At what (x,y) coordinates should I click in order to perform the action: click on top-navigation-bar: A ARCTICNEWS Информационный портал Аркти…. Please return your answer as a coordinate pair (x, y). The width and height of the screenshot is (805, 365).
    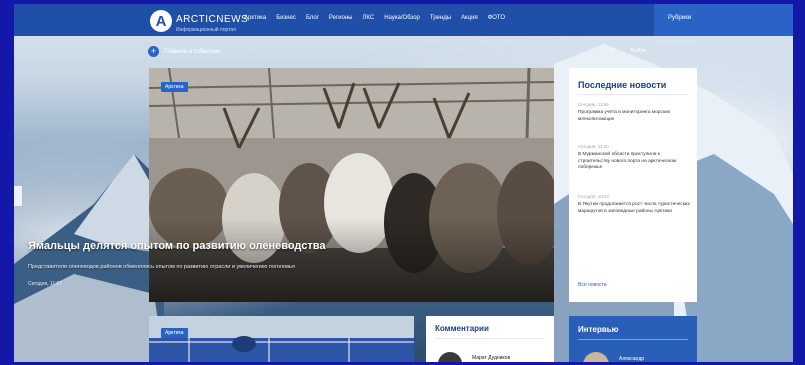
    Looking at the image, I should click on (403, 20).